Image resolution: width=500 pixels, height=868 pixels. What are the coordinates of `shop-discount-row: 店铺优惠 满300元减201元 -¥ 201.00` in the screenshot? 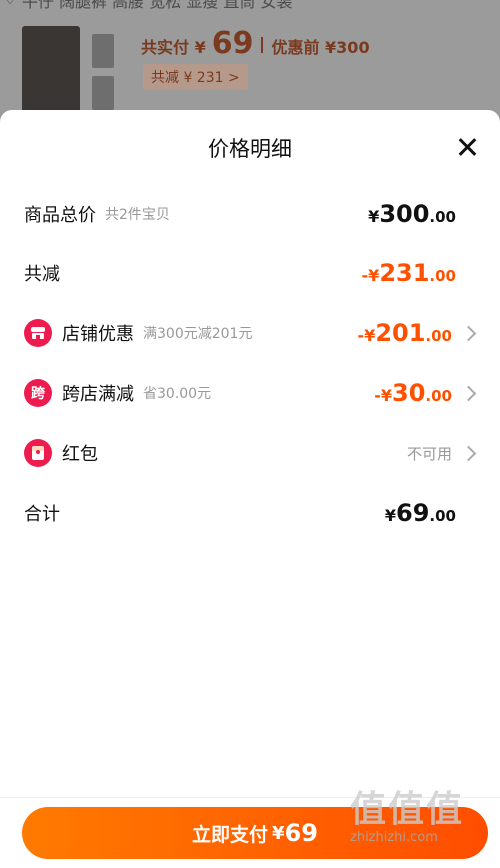 It's located at (250, 333).